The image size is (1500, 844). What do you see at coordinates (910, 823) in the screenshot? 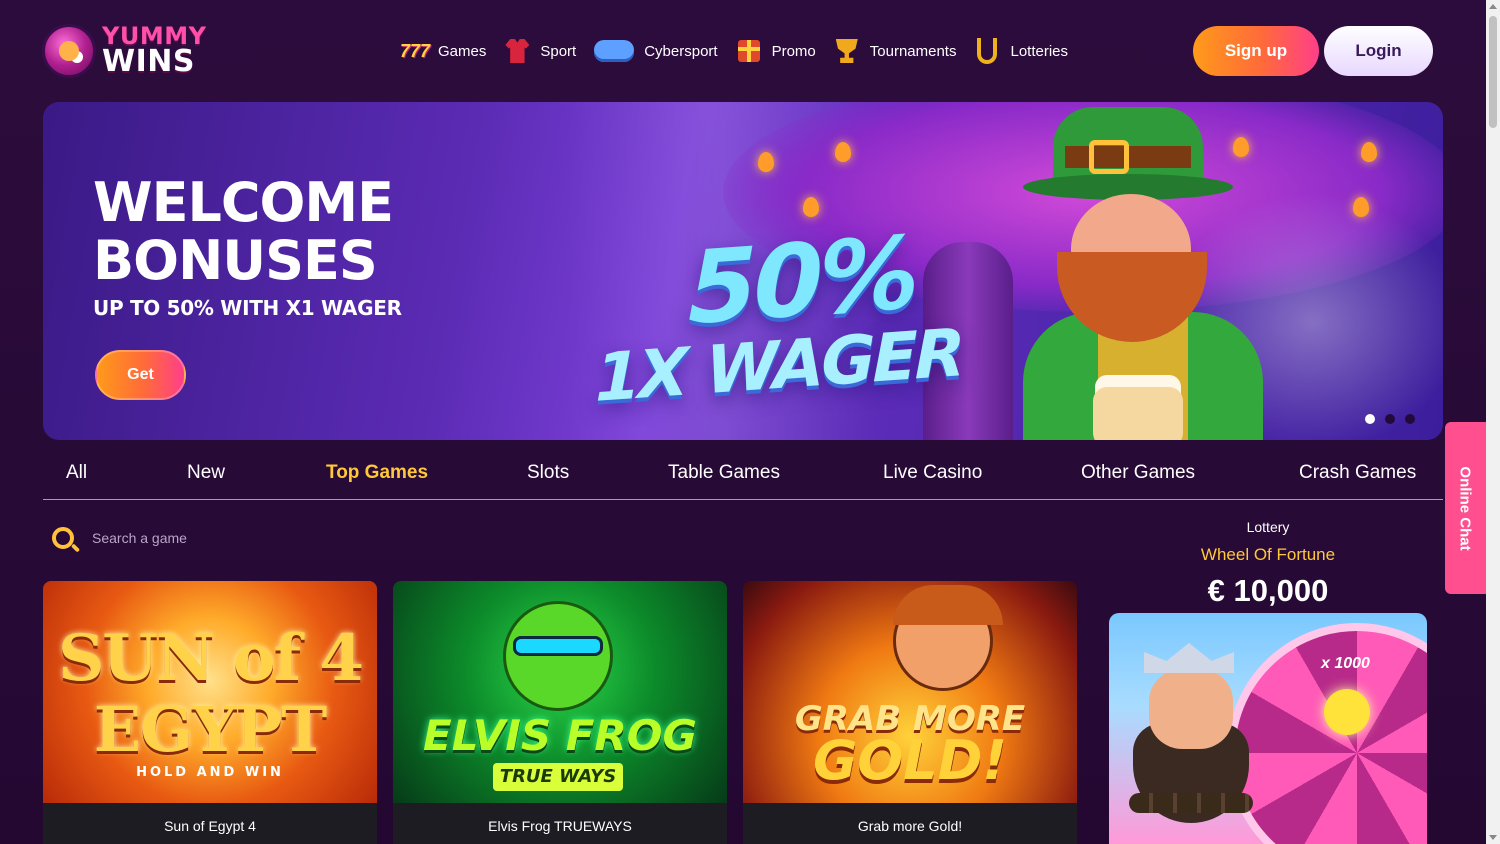
I see `game-name: Grab more Gold!` at bounding box center [910, 823].